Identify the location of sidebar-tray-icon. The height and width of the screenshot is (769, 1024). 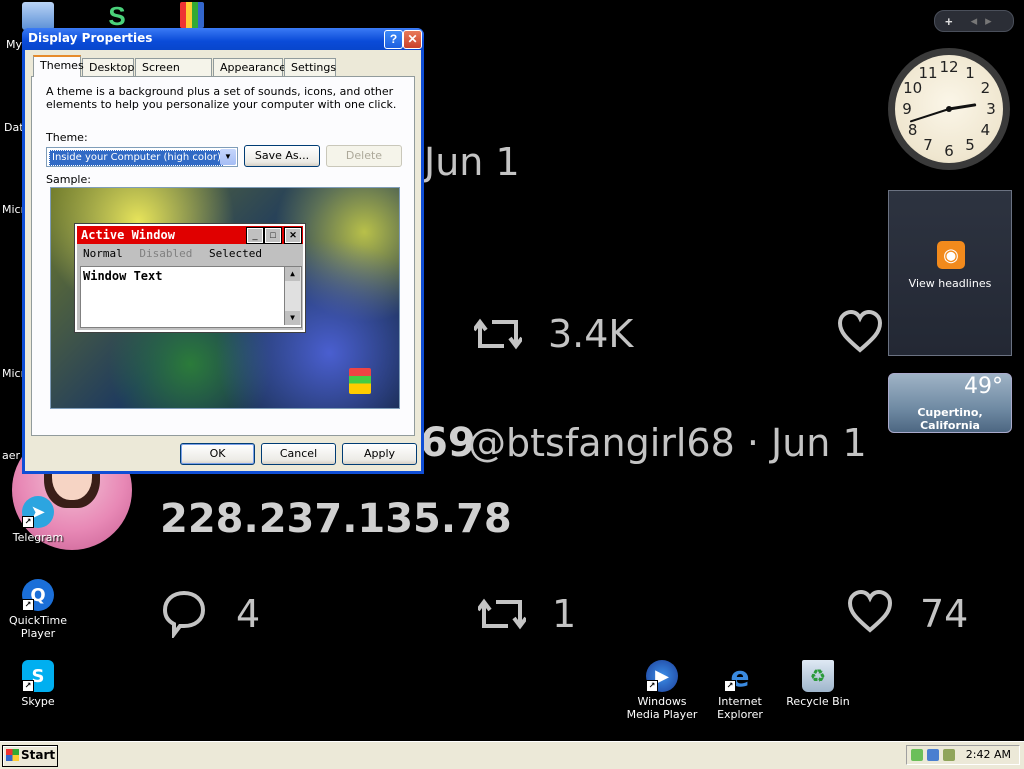
(917, 755).